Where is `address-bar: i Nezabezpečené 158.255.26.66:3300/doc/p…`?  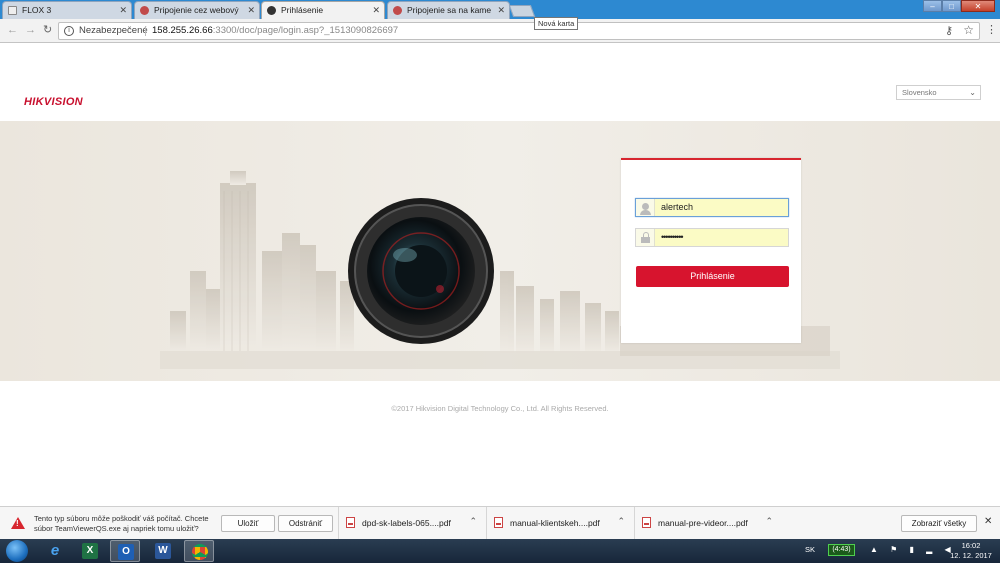 address-bar: i Nezabezpečené 158.255.26.66:3300/doc/p… is located at coordinates (519, 31).